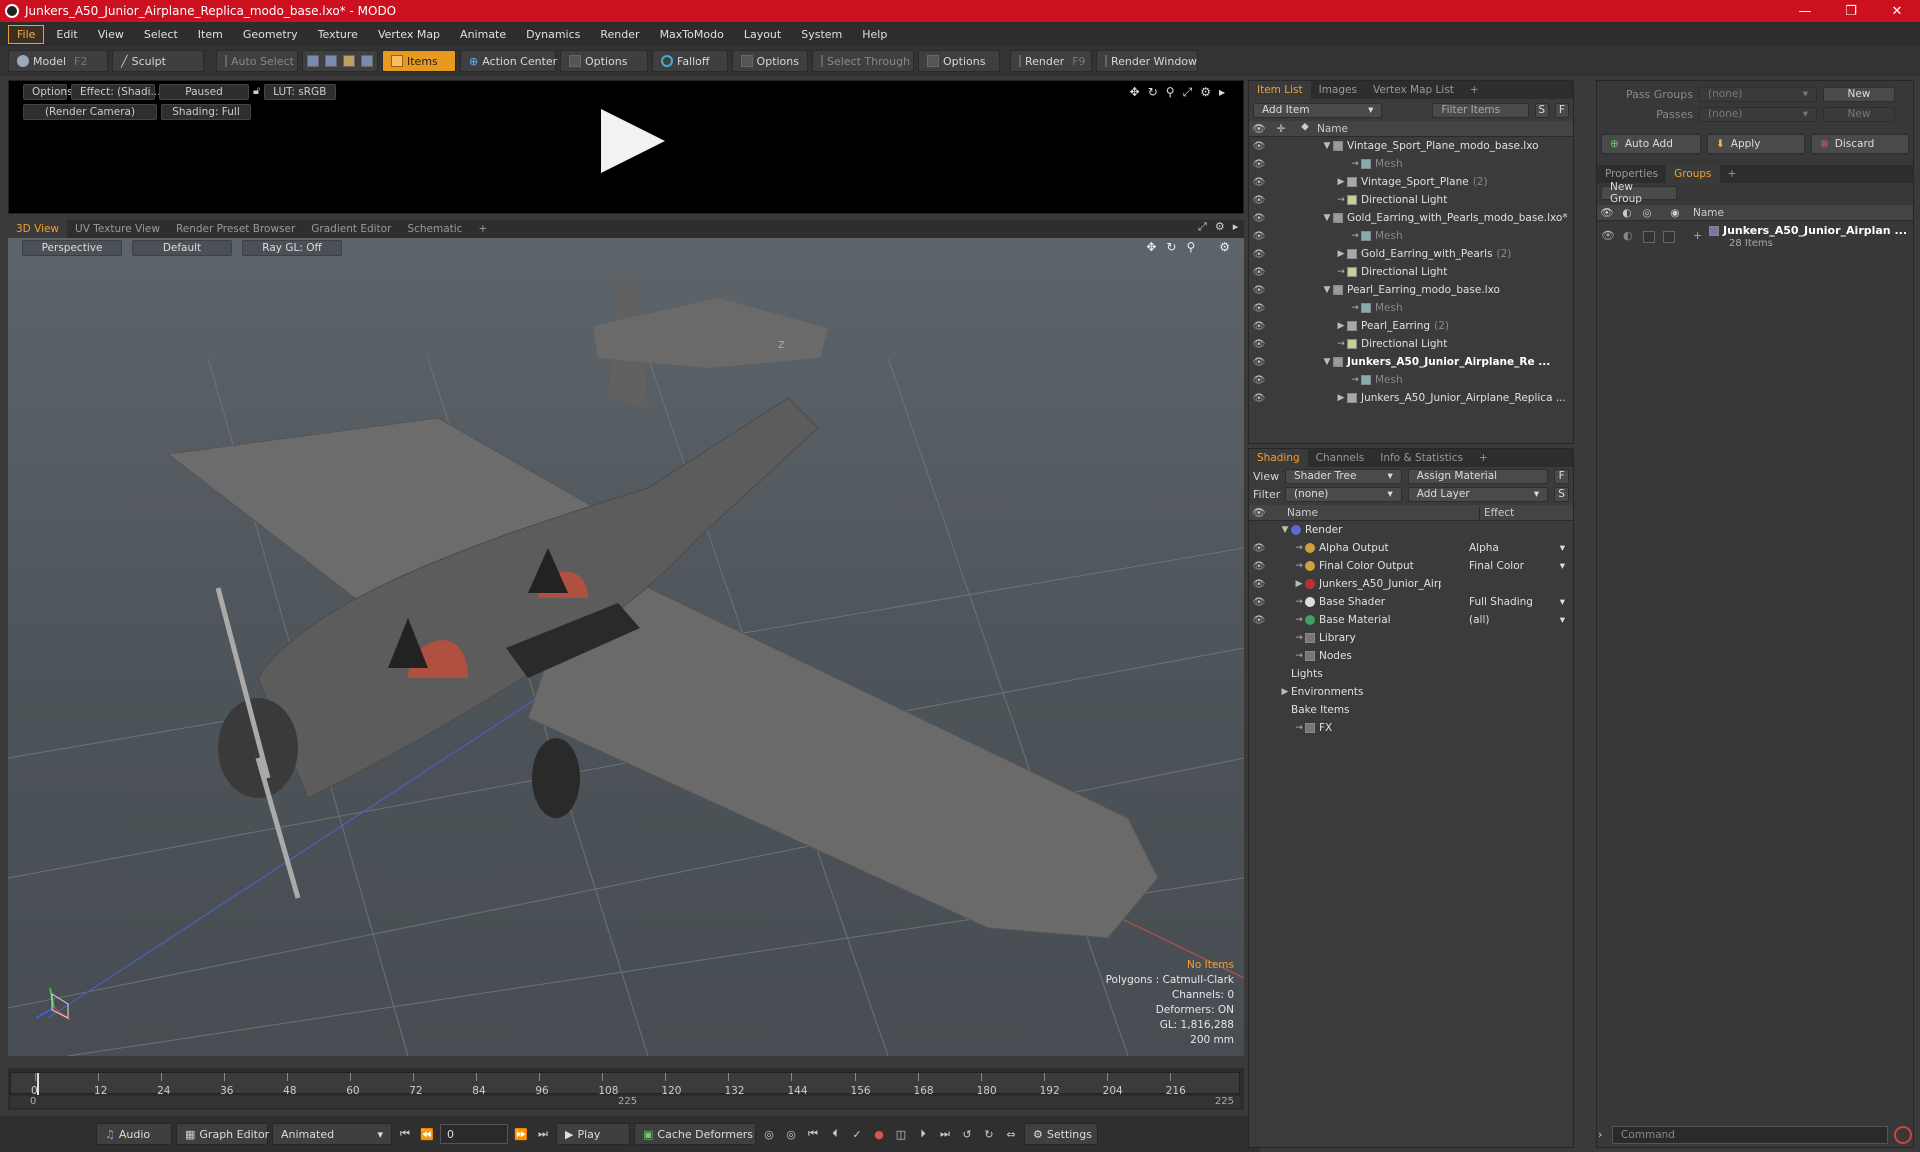  Describe the element at coordinates (1411, 326) in the screenshot. I see `item-list-row: 👁︎ ▶ Pearl_Earring (2)` at that location.